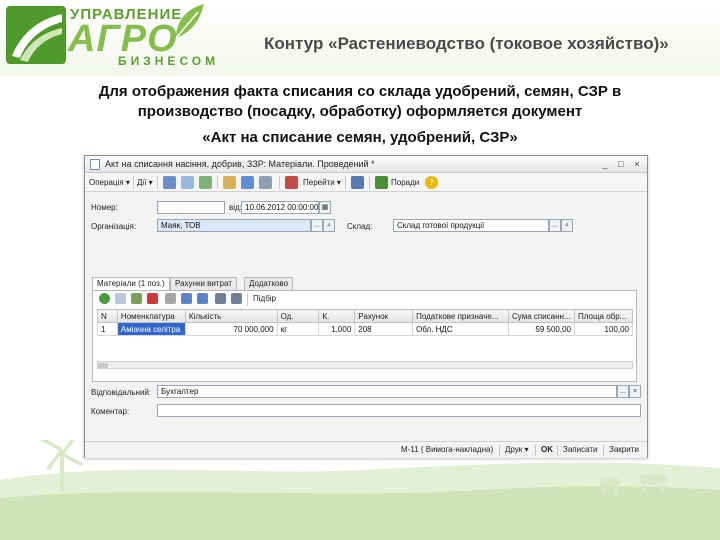 The height and width of the screenshot is (540, 720). I want to click on number-label: Номер:, so click(104, 207).